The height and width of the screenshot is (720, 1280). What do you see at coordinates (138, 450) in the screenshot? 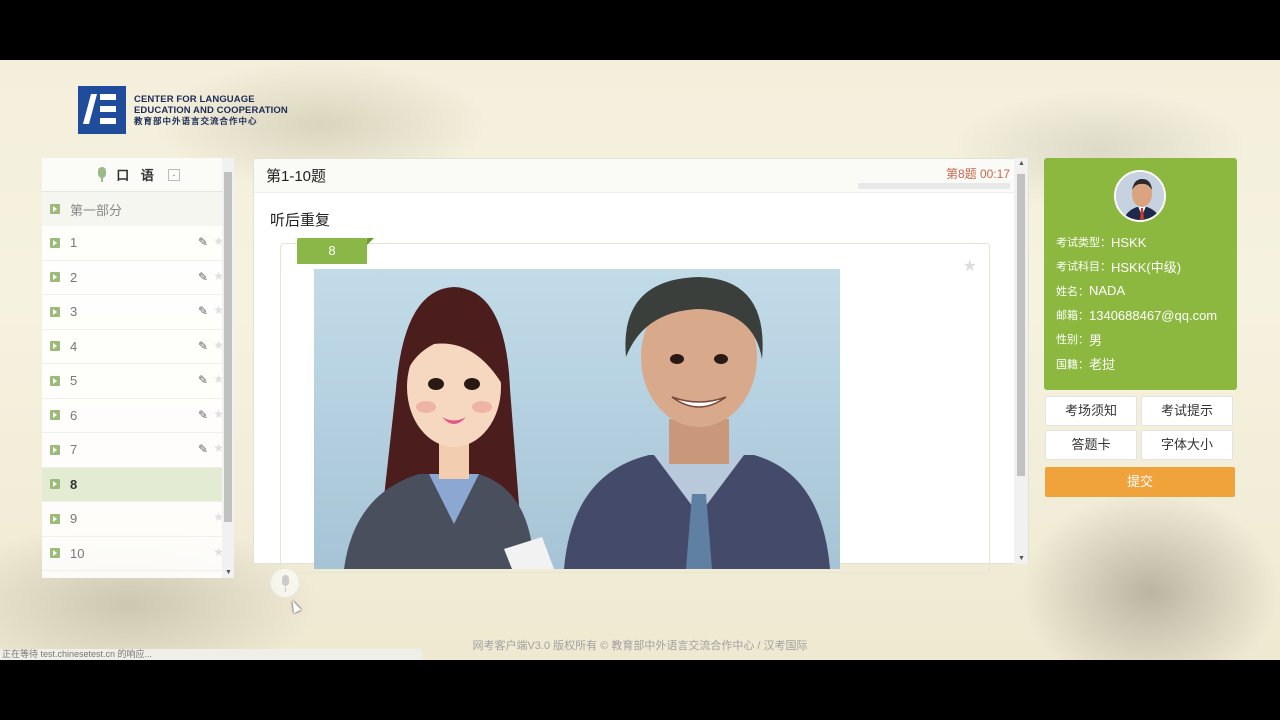
I see `question-item: 7 ✎ ★` at bounding box center [138, 450].